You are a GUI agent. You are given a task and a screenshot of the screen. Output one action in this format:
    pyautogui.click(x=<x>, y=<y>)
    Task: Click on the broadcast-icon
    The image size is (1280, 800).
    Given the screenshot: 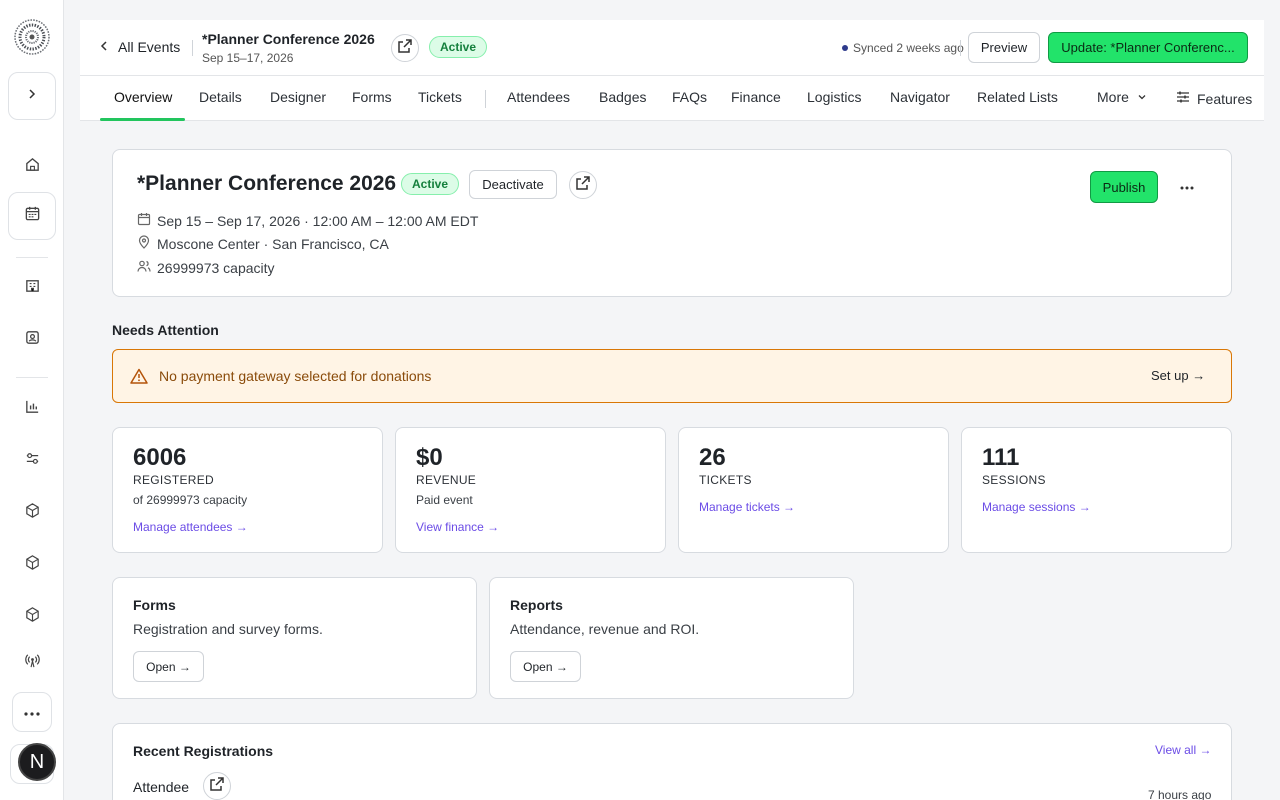 What is the action you would take?
    pyautogui.click(x=32, y=660)
    